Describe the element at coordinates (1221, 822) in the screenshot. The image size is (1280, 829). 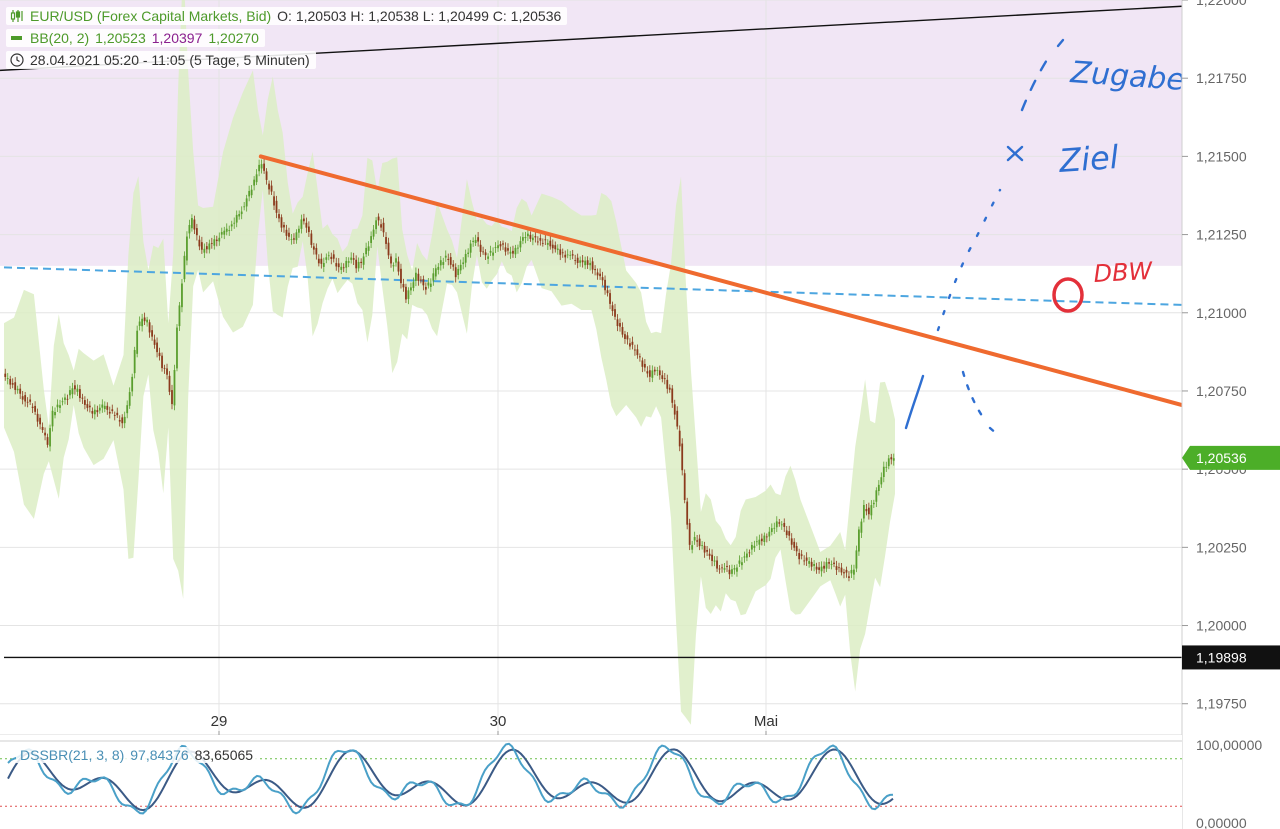
I see `oscillator-tick-label: 0,00000` at that location.